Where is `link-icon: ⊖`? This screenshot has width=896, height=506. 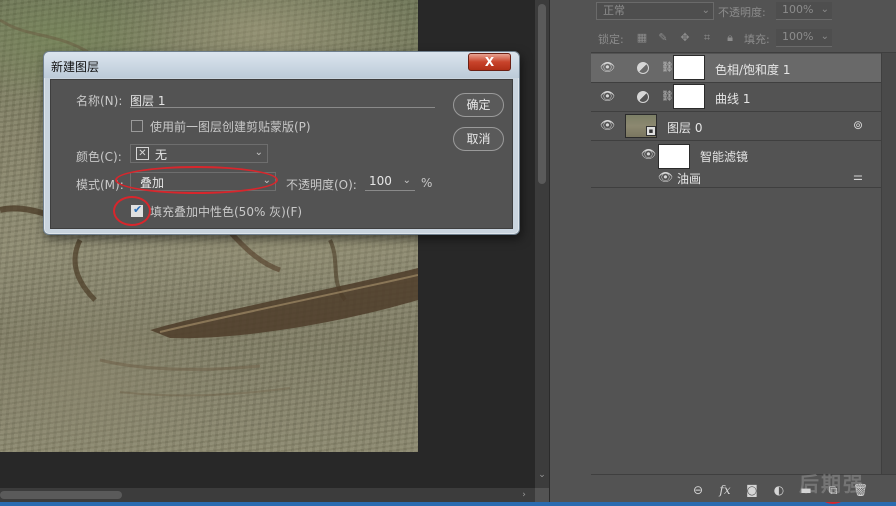
link-icon: ⊖ is located at coordinates (698, 490).